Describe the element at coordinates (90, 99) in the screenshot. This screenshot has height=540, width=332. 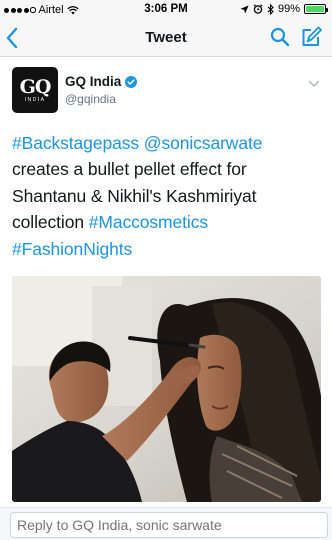
I see `author-handle: @gqindia` at that location.